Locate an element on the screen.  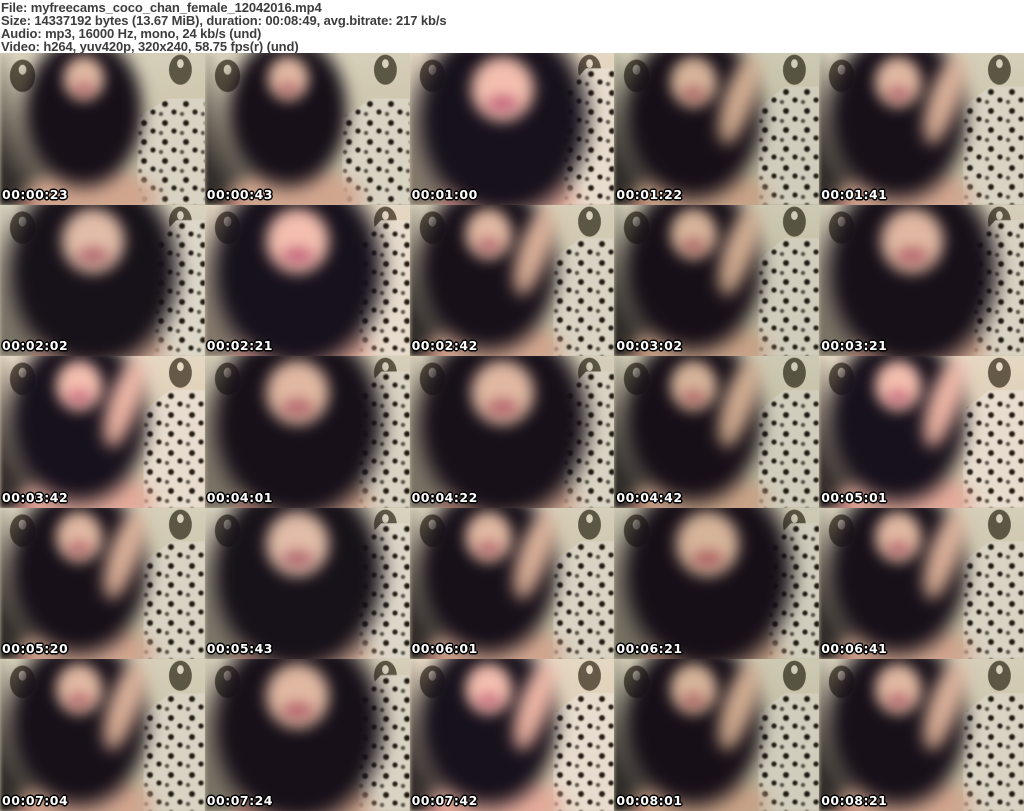
video-thumbnail: 00:01:41 is located at coordinates (921, 129).